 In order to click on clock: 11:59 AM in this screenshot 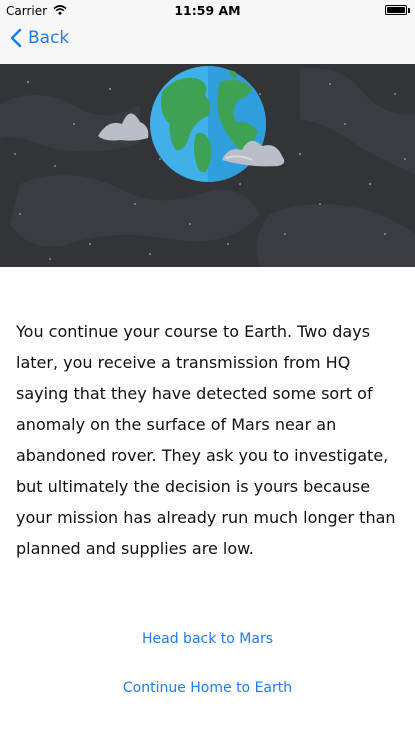, I will do `click(207, 10)`.